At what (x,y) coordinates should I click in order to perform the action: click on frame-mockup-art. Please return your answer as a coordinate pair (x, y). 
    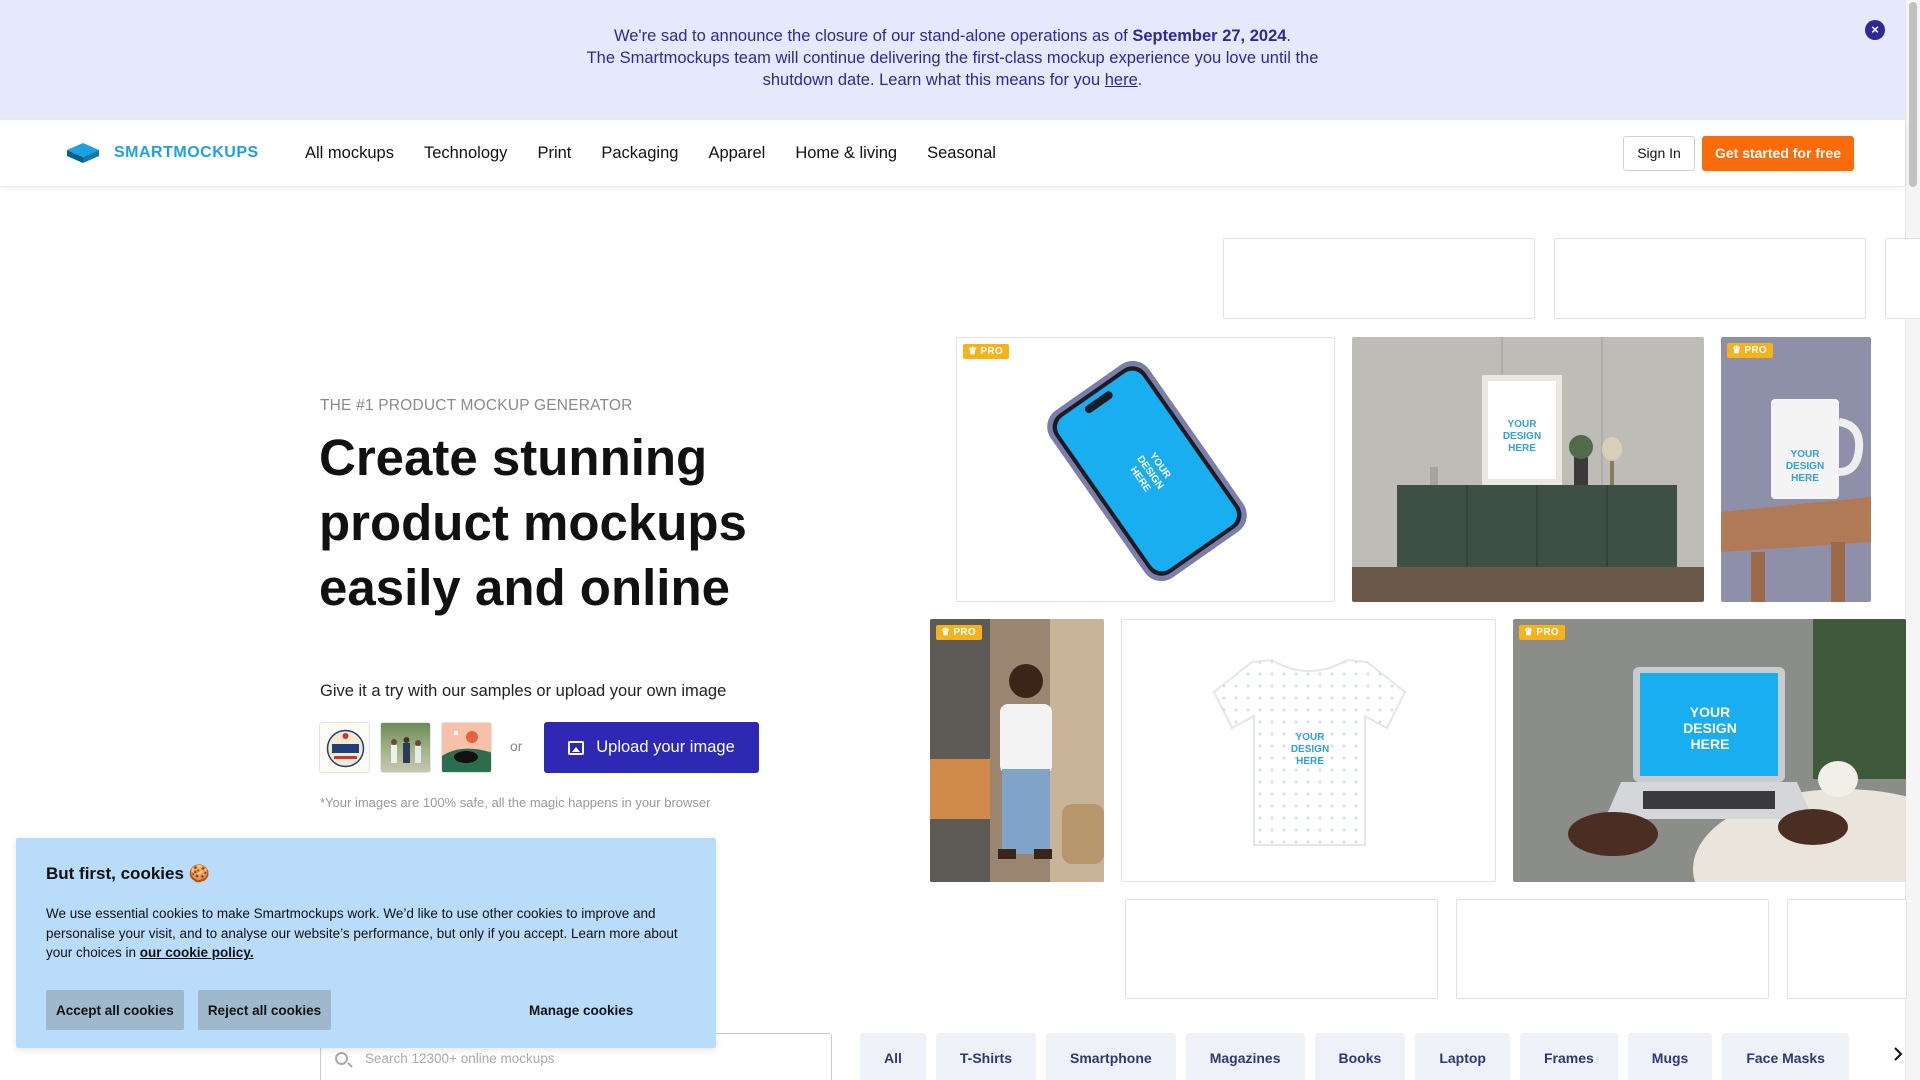
    Looking at the image, I should click on (1528, 469).